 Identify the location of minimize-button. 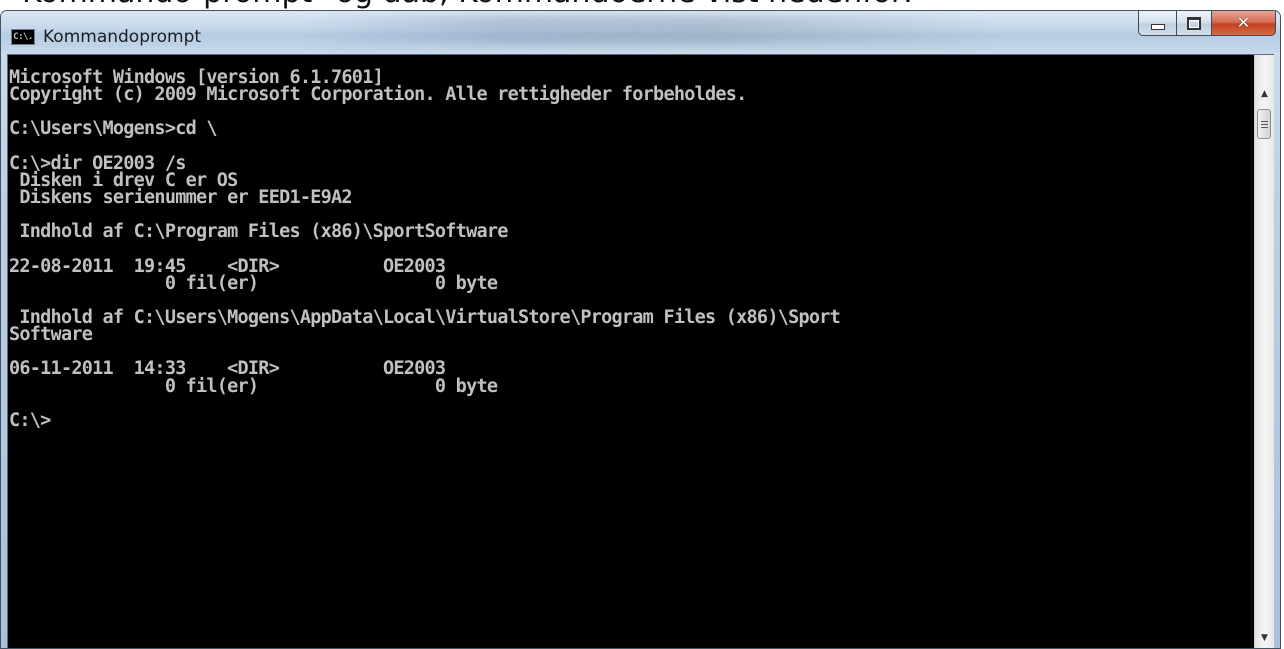
(1157, 23).